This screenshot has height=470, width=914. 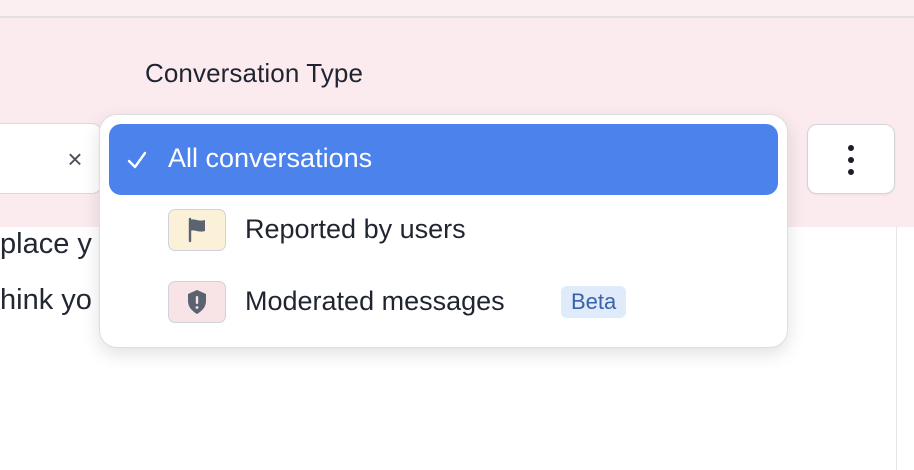 I want to click on option-all-conversations: All conversations, so click(x=443, y=159).